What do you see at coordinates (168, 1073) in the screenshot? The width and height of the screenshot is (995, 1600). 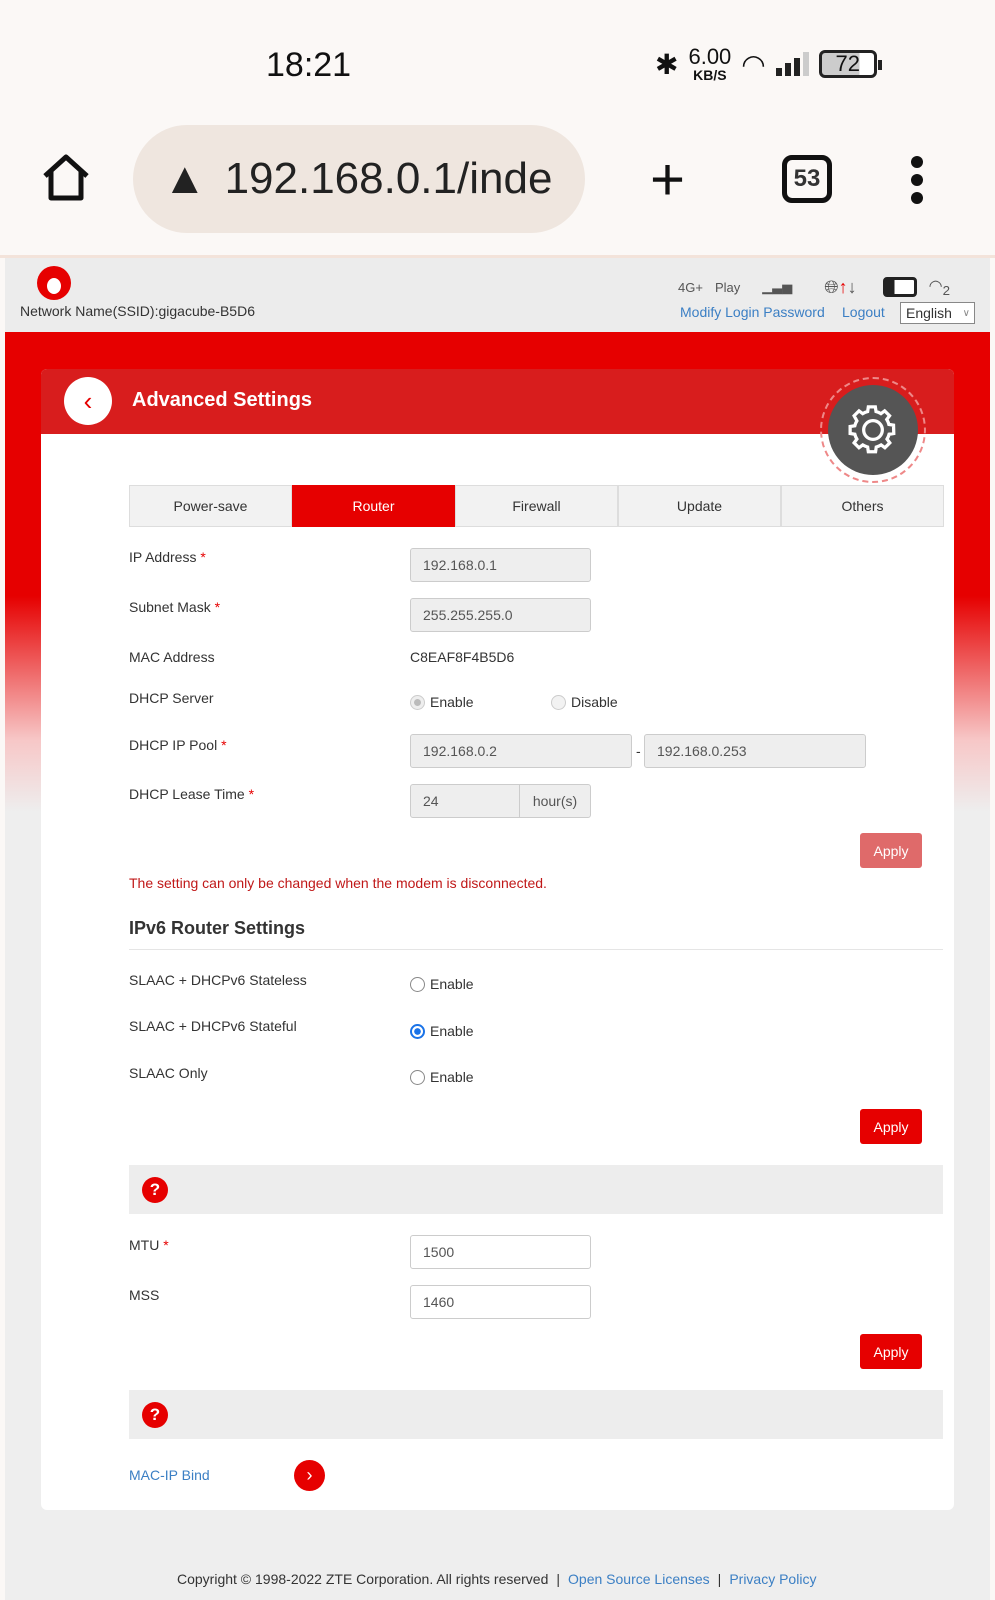 I see `slaac-only-label: SLAAC Only` at bounding box center [168, 1073].